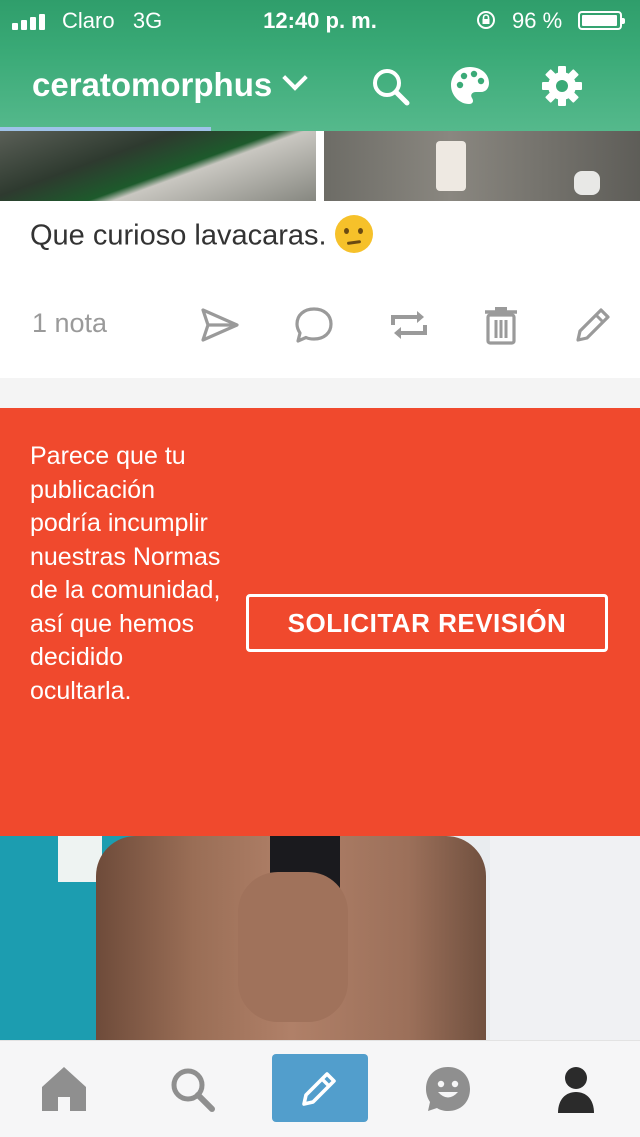  What do you see at coordinates (537, 20) in the screenshot?
I see `battery-percent: 96 %` at bounding box center [537, 20].